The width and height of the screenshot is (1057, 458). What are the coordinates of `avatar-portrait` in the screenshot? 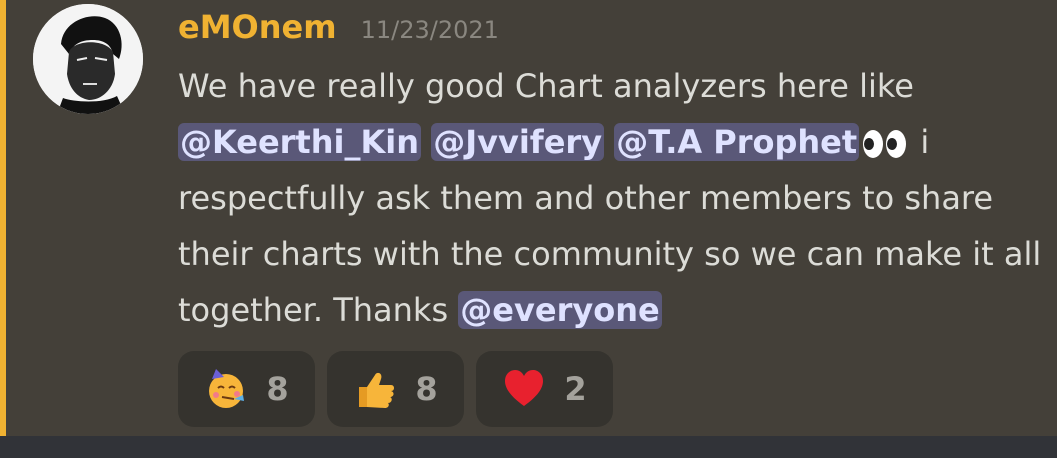 It's located at (88, 59).